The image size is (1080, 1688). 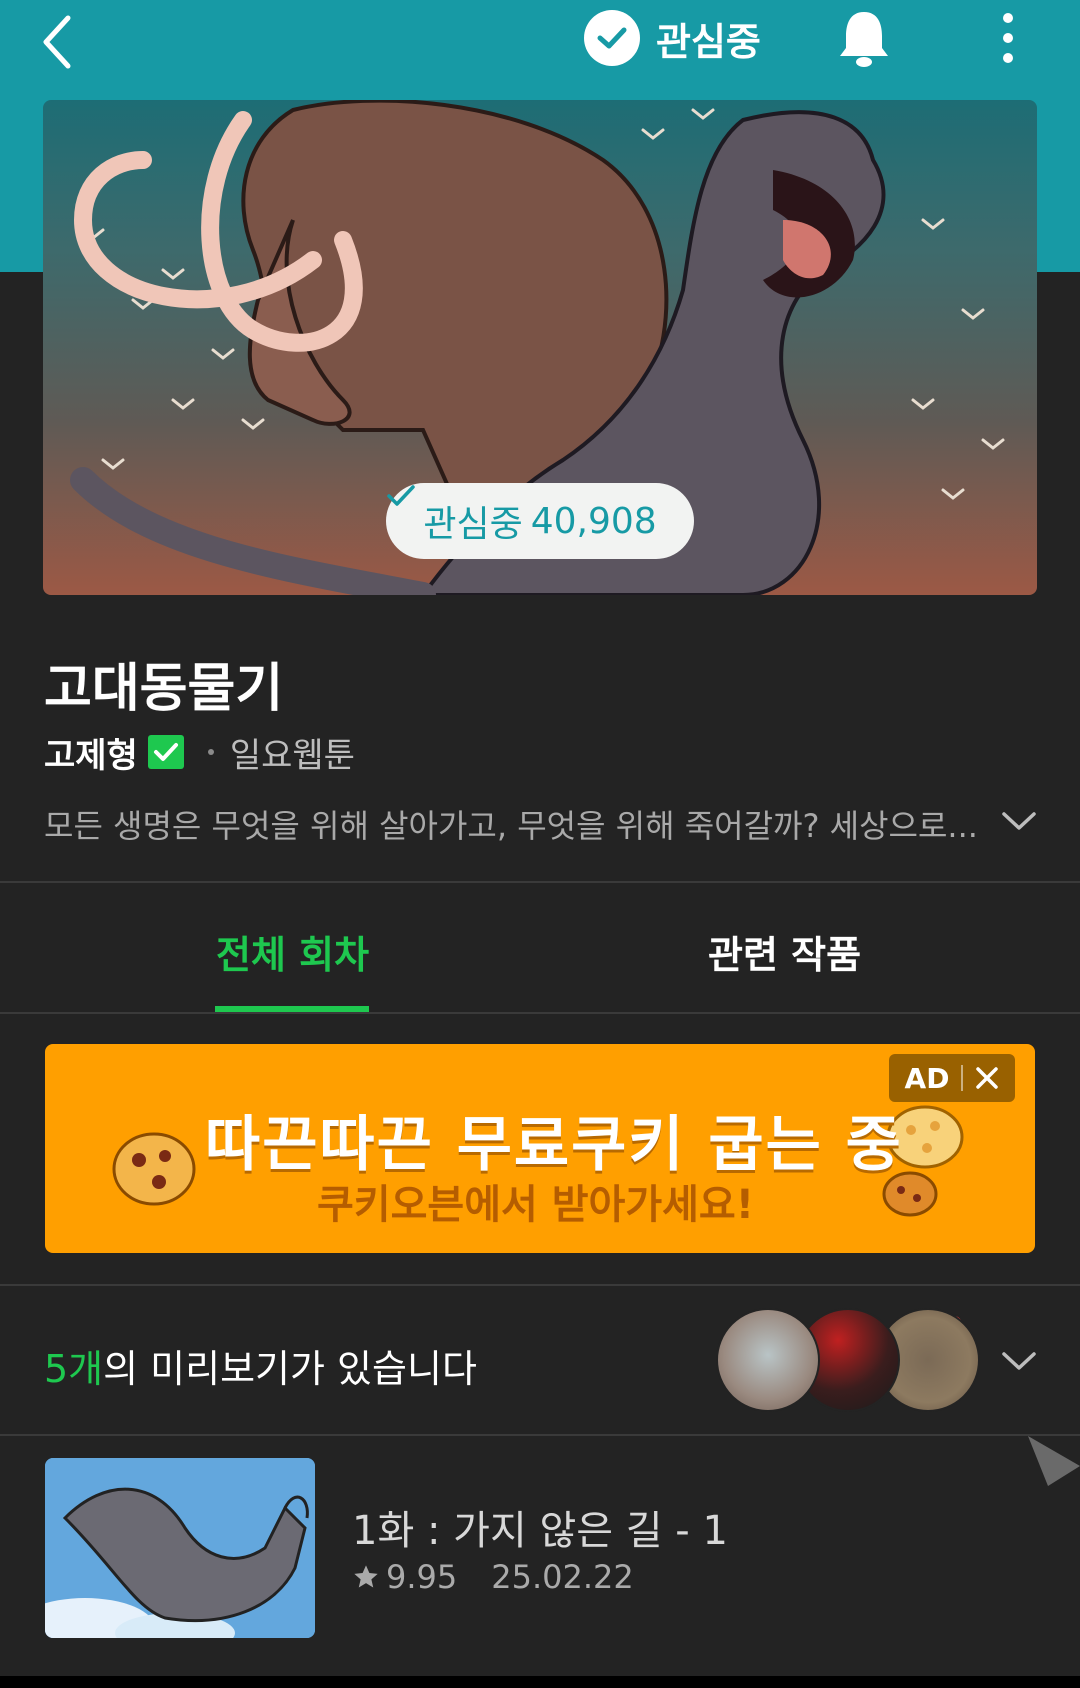 I want to click on tab-all-episodes: 전체 회차, so click(x=292, y=951).